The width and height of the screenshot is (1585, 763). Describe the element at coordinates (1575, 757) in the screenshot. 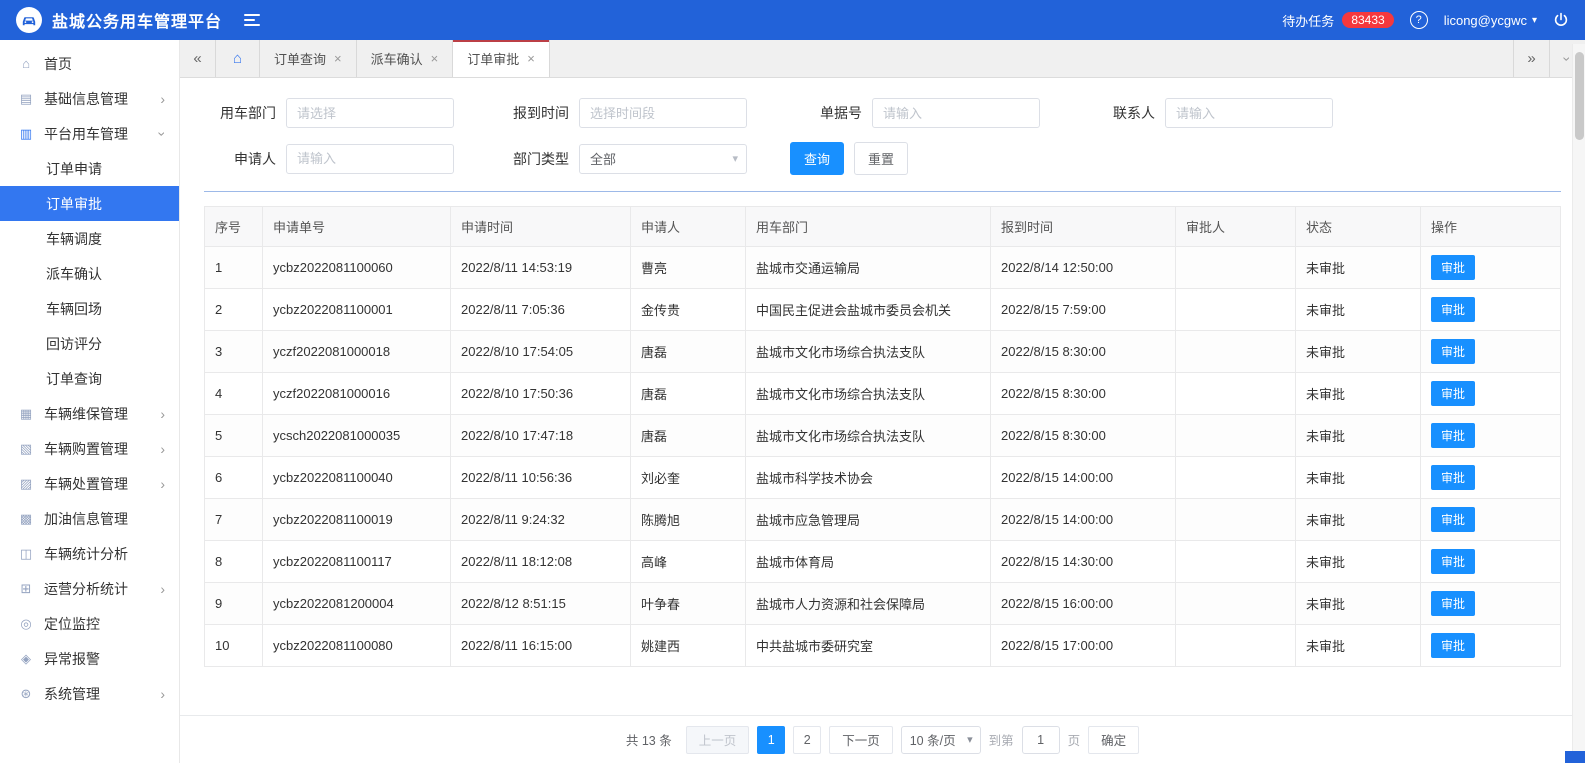

I see `scrollbar-corner` at that location.